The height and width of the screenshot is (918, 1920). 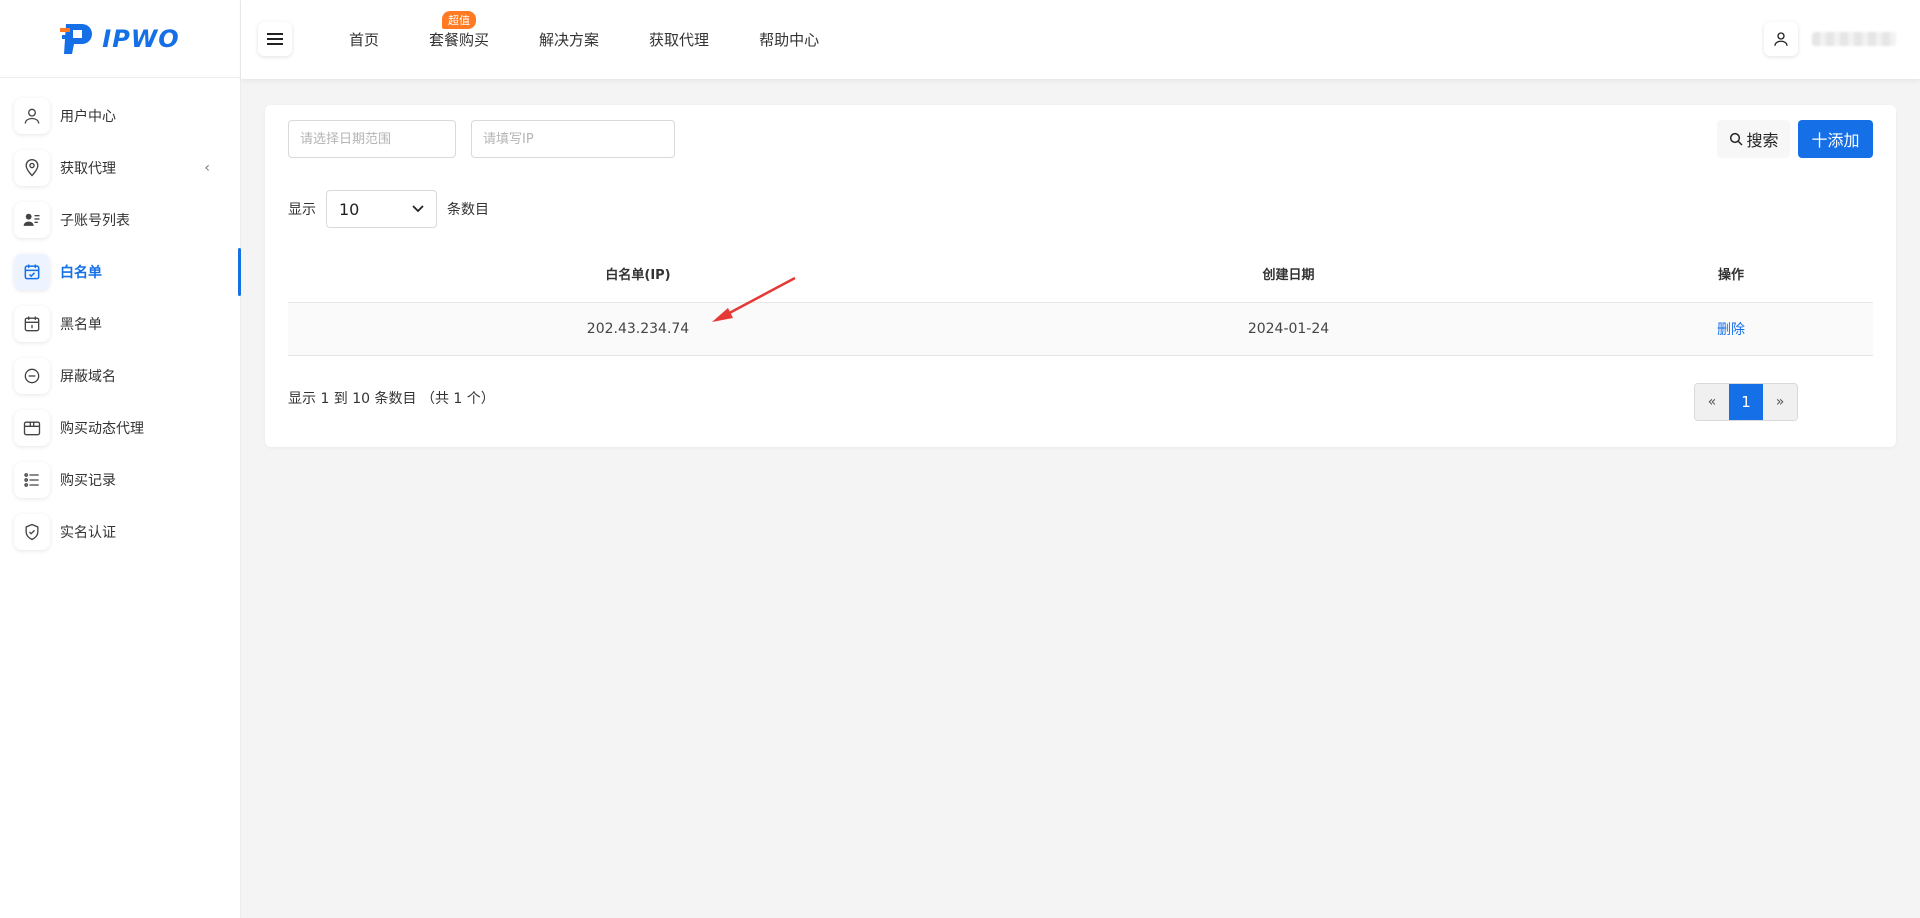 I want to click on pagination-info: 显示 1 到 10 条数目 （共 1 个）, so click(x=391, y=399).